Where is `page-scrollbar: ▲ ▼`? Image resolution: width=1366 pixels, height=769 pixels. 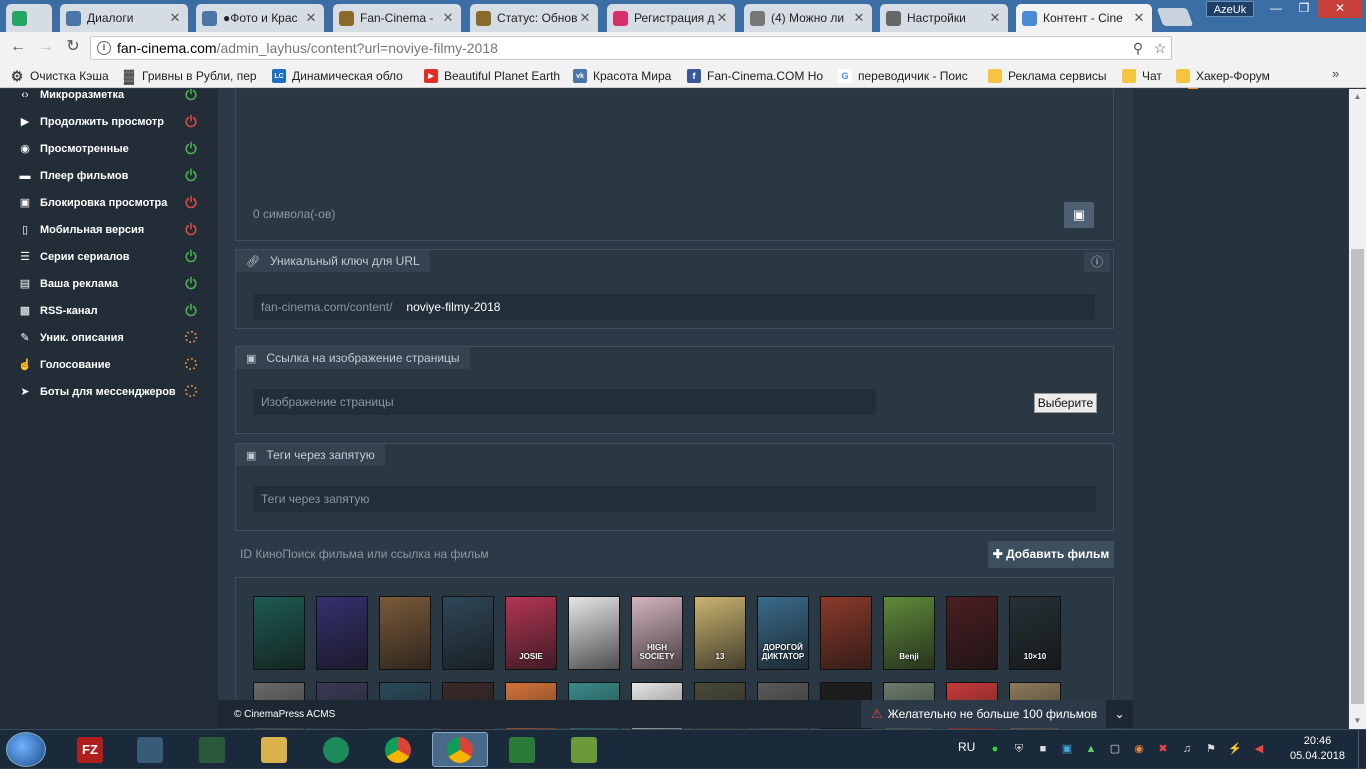 page-scrollbar: ▲ ▼ is located at coordinates (1357, 409).